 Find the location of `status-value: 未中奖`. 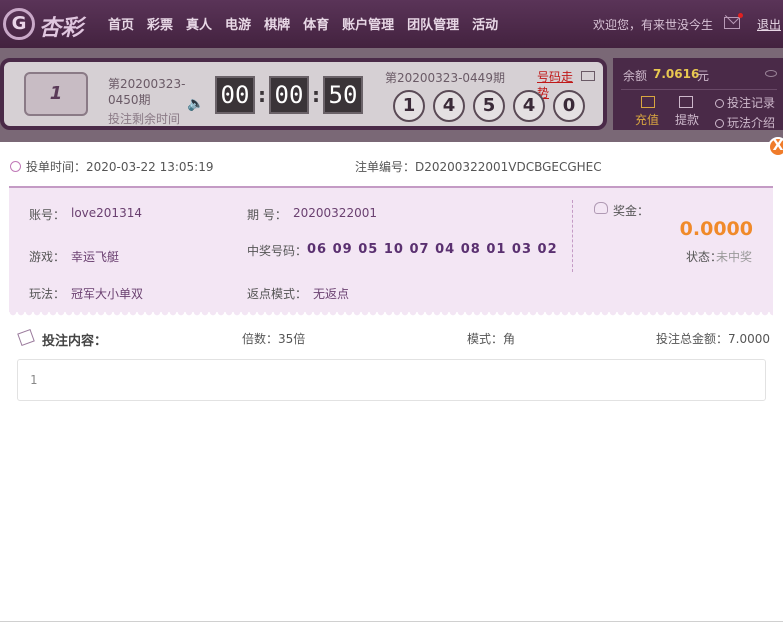

status-value: 未中奖 is located at coordinates (734, 257).